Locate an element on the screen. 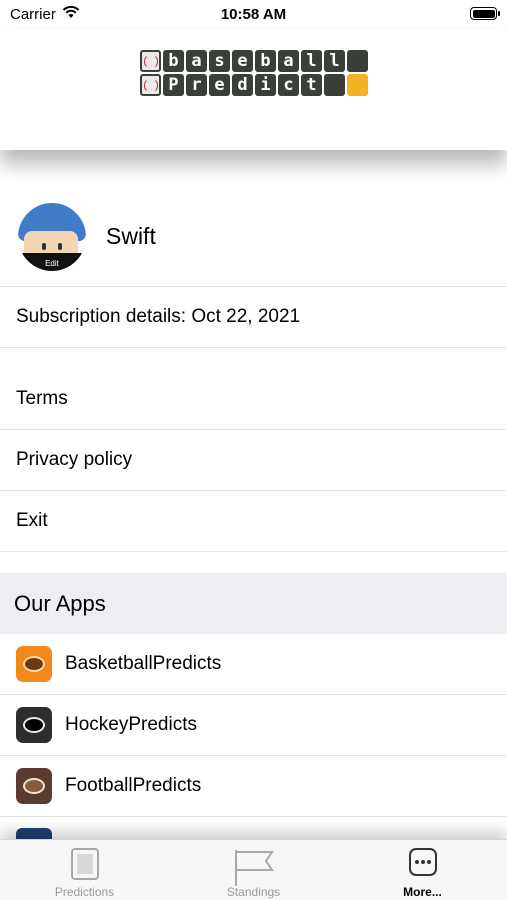 The image size is (507, 900). subscription-details-row: Subscription details: Oct 22, 2021 is located at coordinates (253, 317).